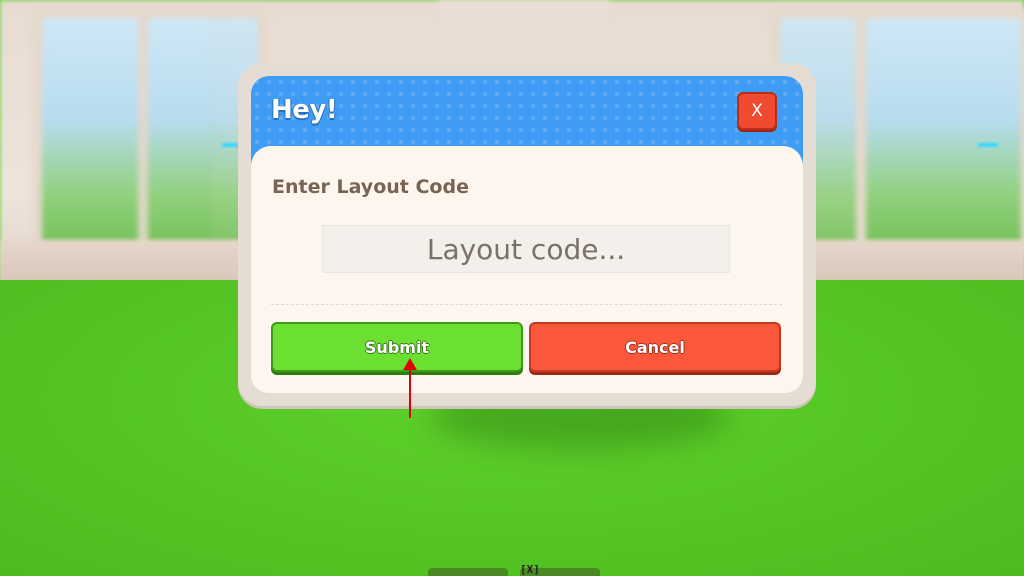 This screenshot has width=1024, height=576. What do you see at coordinates (304, 110) in the screenshot?
I see `dialog-title: Hey!` at bounding box center [304, 110].